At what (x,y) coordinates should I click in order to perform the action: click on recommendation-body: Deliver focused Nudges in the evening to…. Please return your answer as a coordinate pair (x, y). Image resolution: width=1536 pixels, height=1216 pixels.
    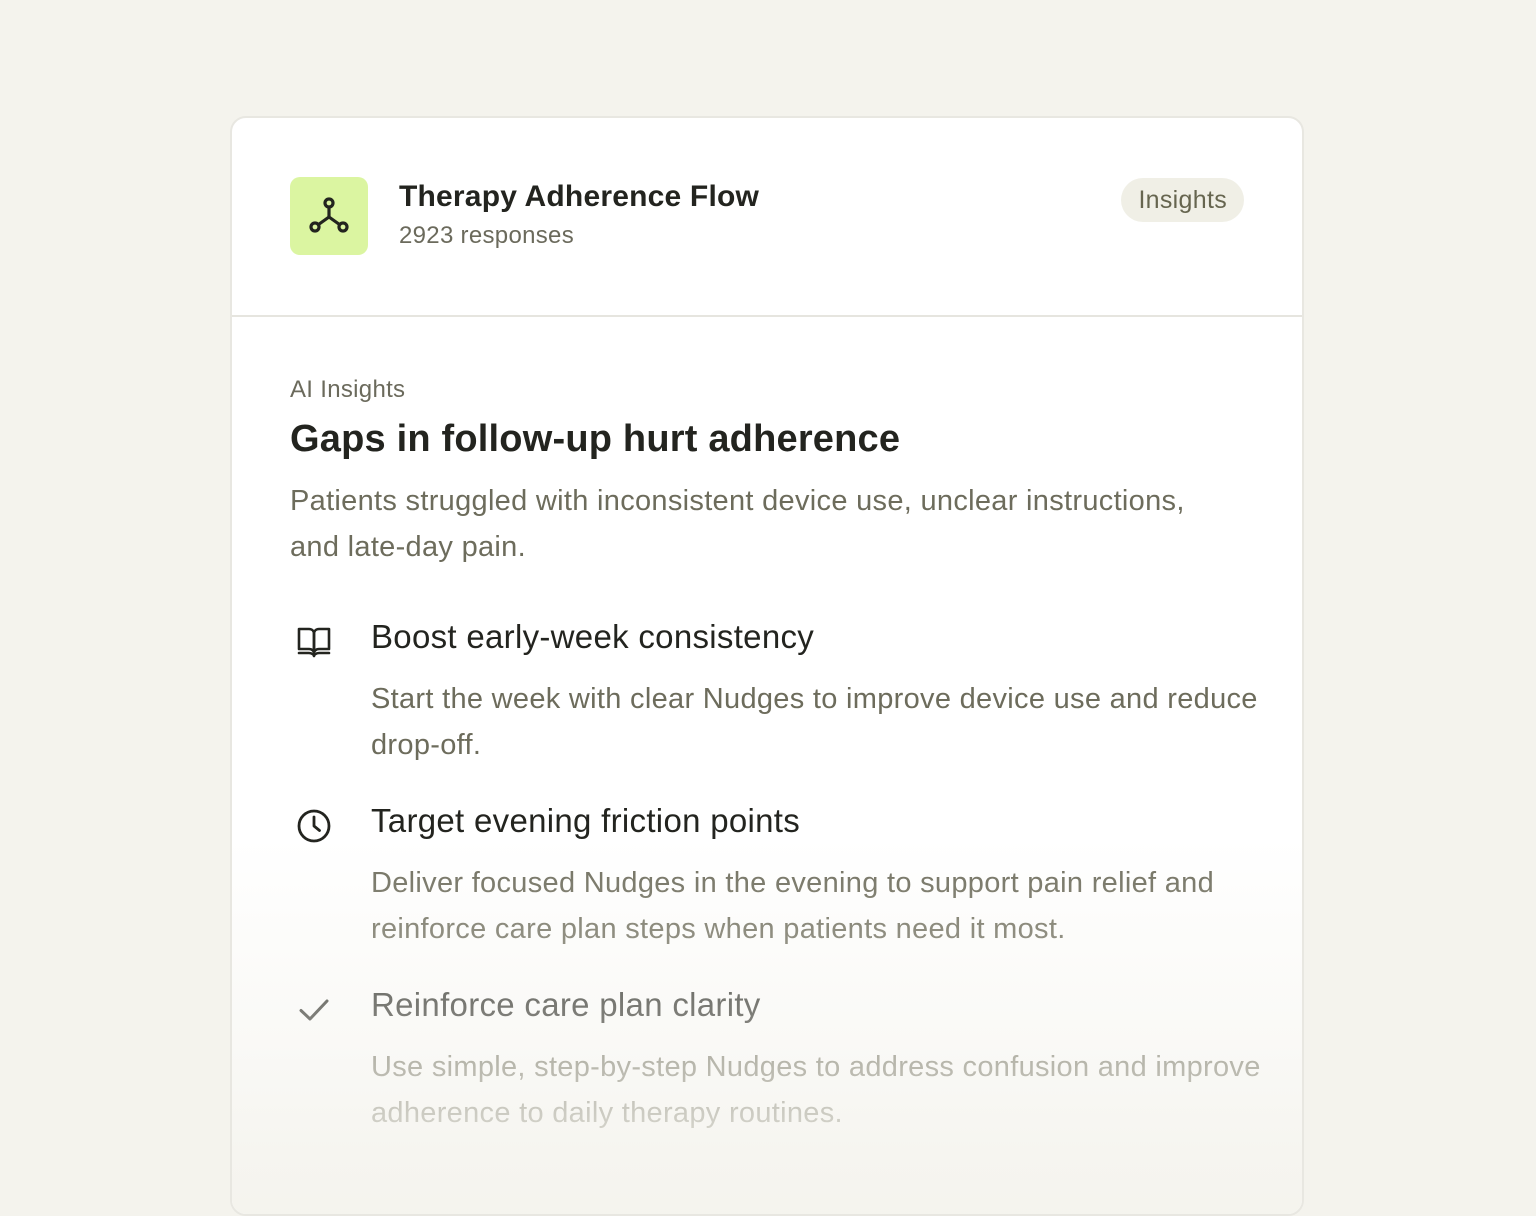
    Looking at the image, I should click on (792, 906).